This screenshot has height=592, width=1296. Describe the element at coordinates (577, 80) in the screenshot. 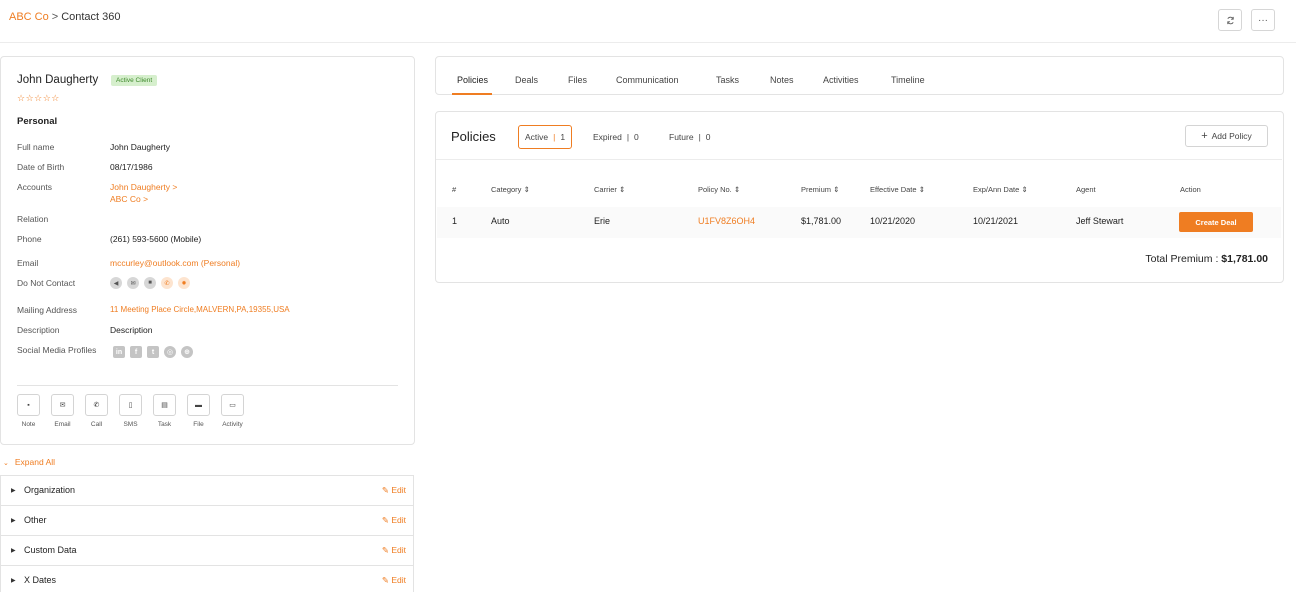

I see `tab-files: Files` at that location.